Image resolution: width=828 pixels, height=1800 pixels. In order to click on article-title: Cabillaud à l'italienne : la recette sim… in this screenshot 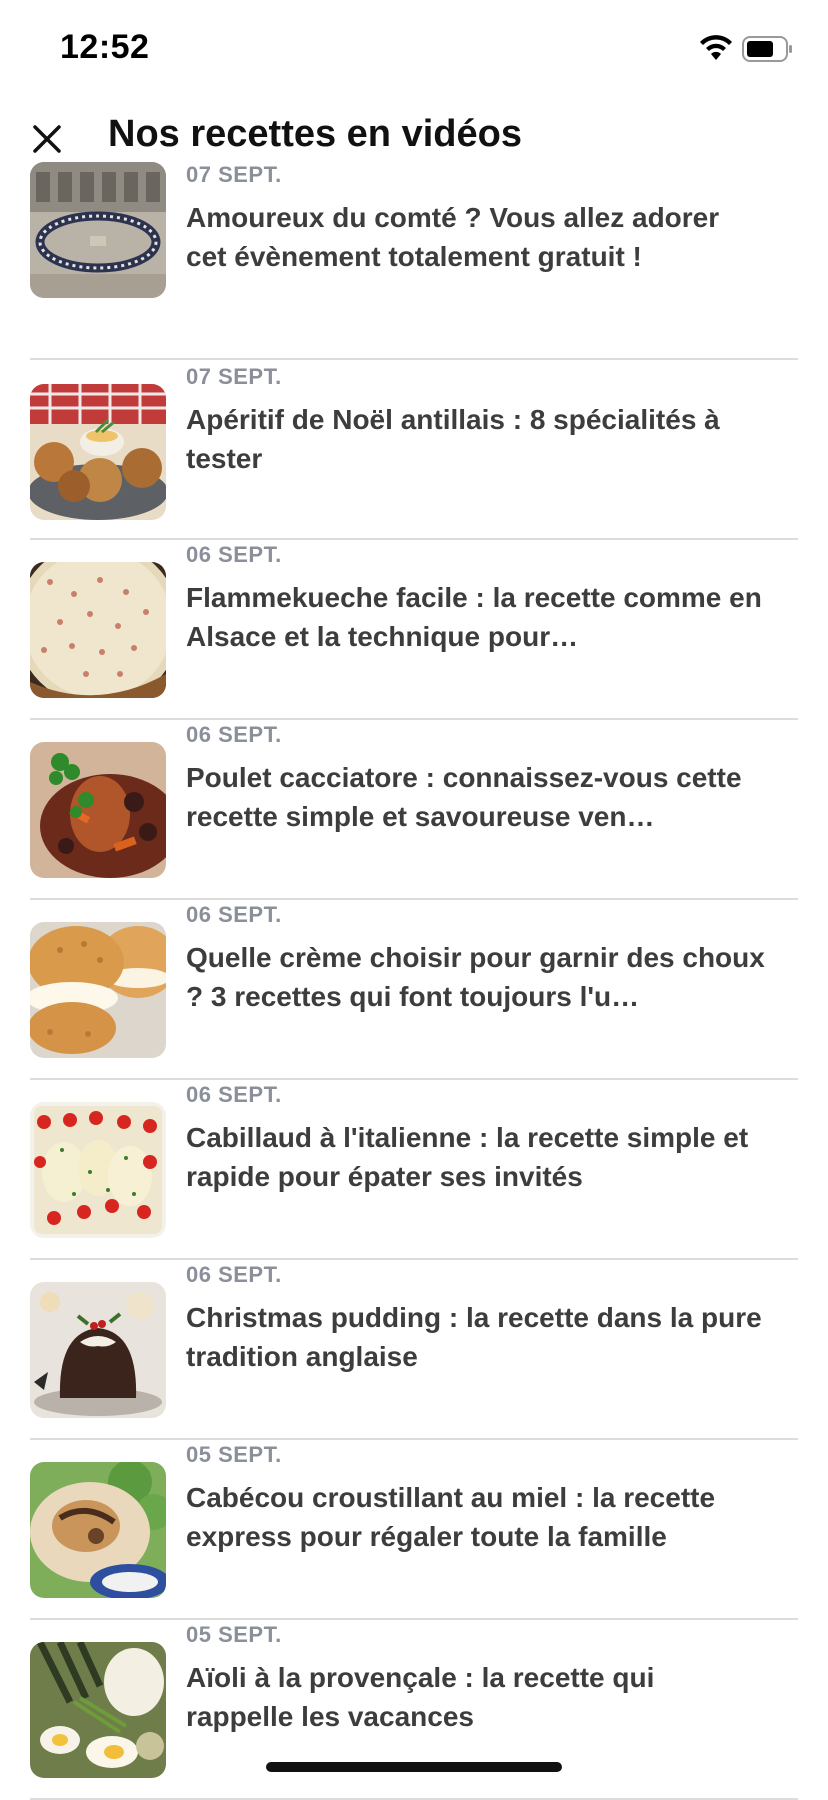, I will do `click(467, 1157)`.